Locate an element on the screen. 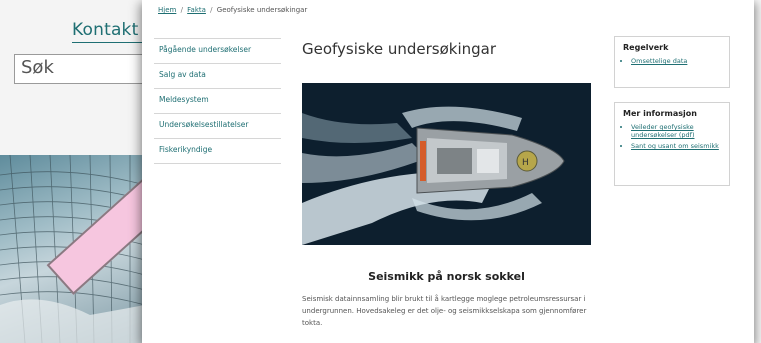 The width and height of the screenshot is (761, 343). sidebar-item-undersokelsestillatelser: Undersøkelsestillatelser is located at coordinates (217, 126).